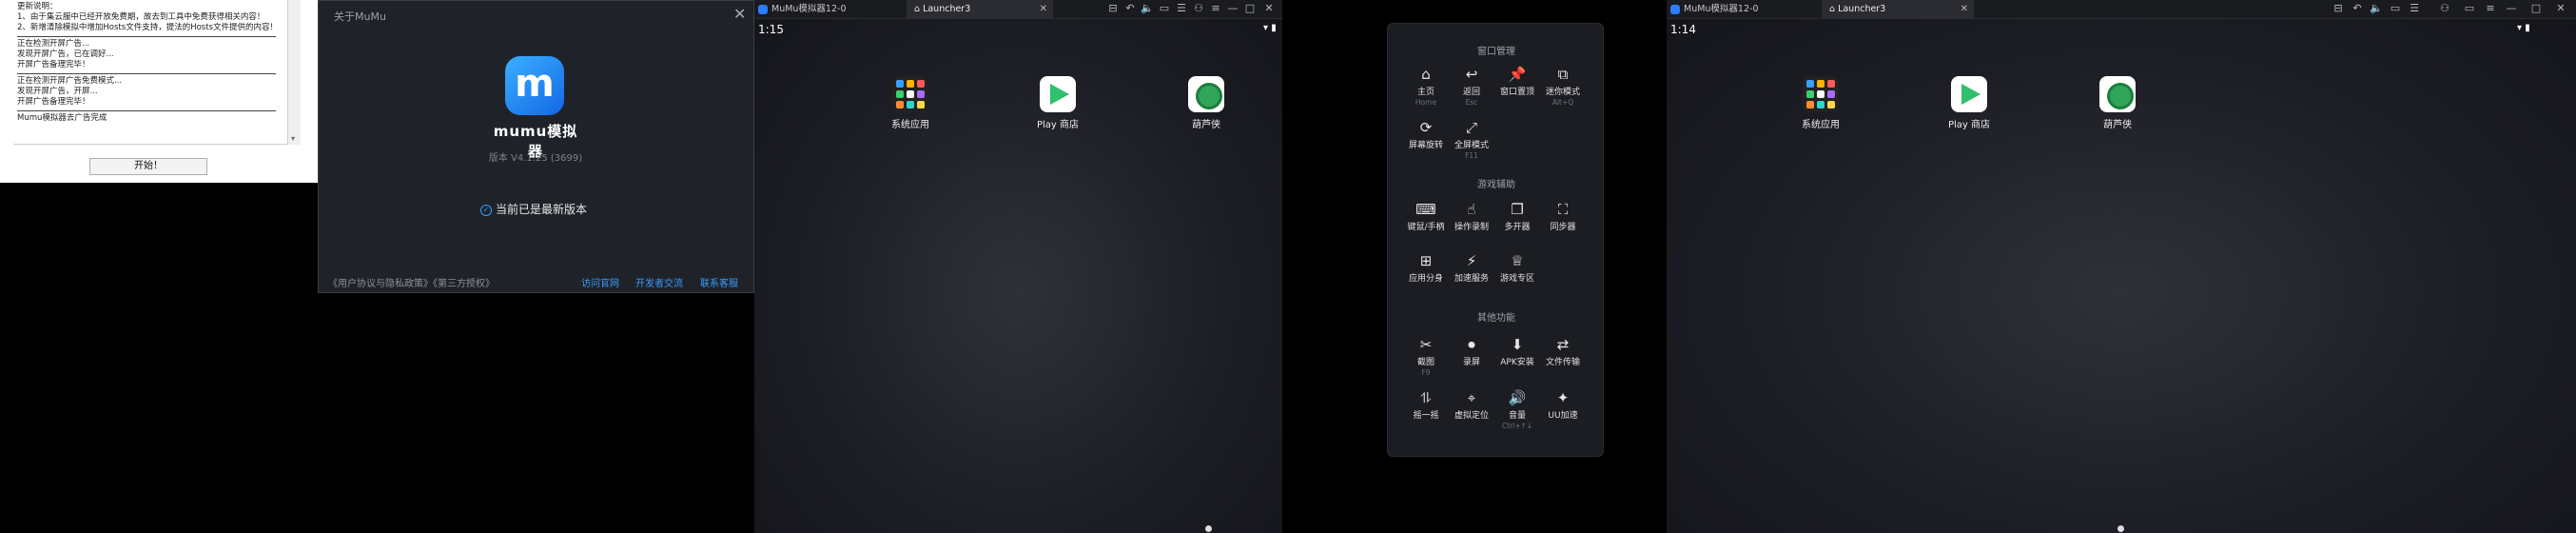 This screenshot has width=2576, height=533. I want to click on panel-item-volume: 🔊 音量 Ctrl+↑↓, so click(1517, 410).